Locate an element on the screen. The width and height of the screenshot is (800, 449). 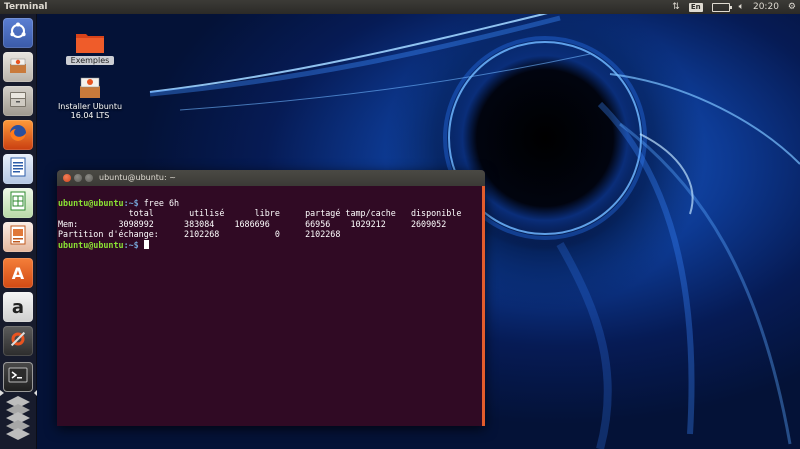
launcher: A a is located at coordinates (18, 231).